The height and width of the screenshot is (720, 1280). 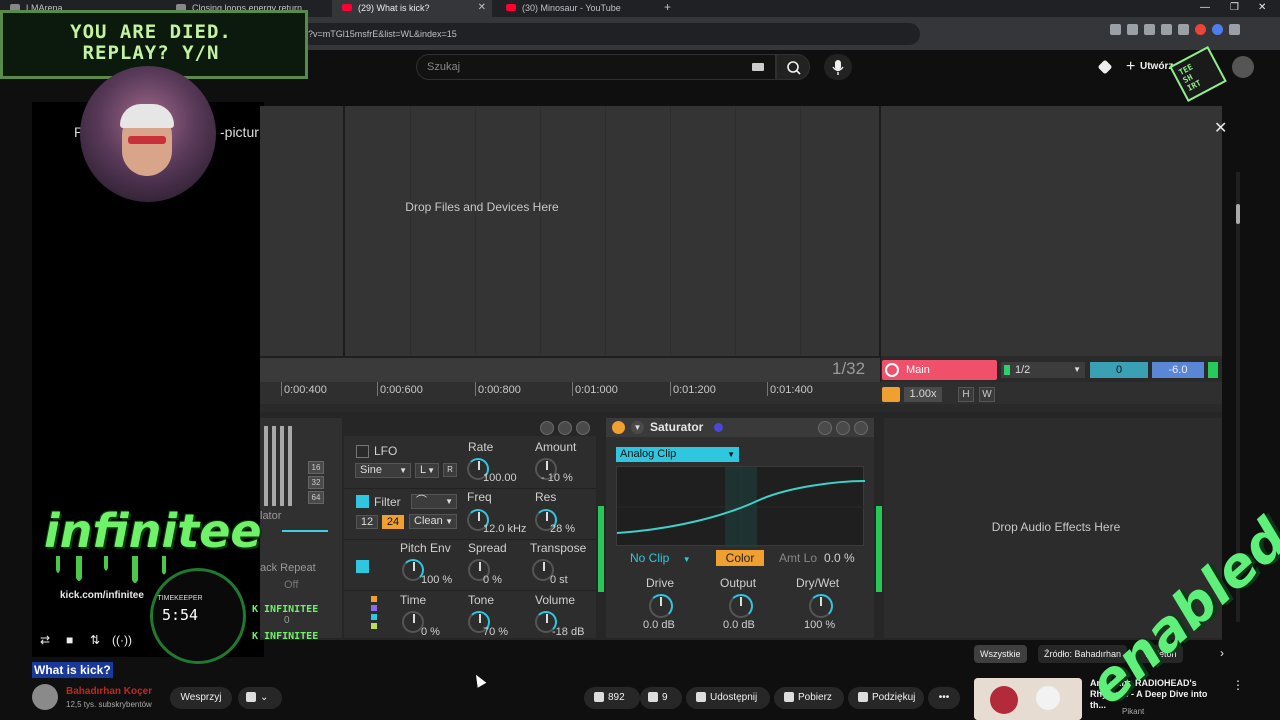 I want to click on device-on-toggle, so click(x=618, y=427).